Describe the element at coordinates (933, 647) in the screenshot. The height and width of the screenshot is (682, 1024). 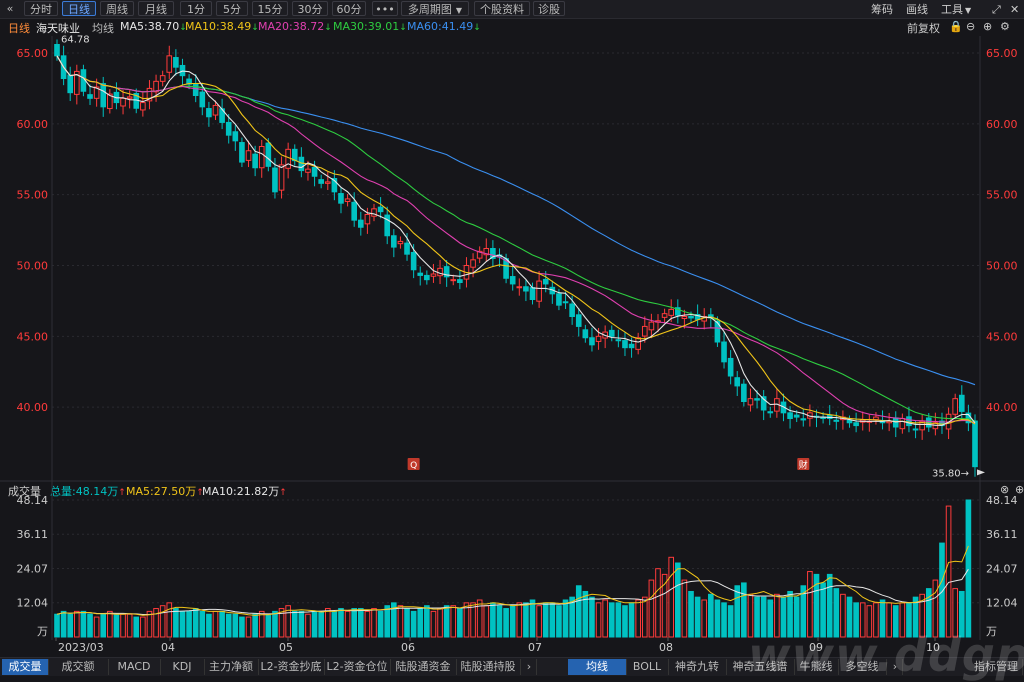
I see `date-label: 10` at that location.